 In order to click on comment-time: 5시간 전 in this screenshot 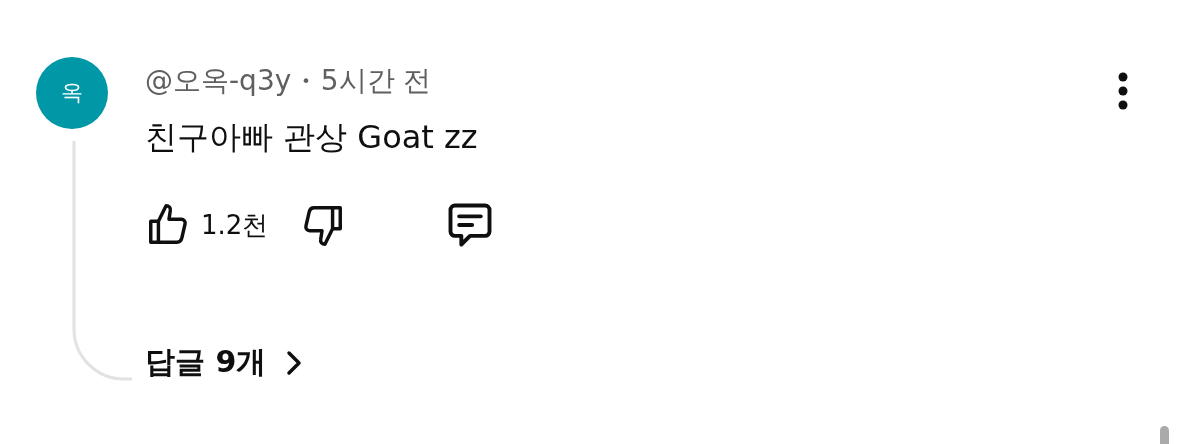, I will do `click(376, 81)`.